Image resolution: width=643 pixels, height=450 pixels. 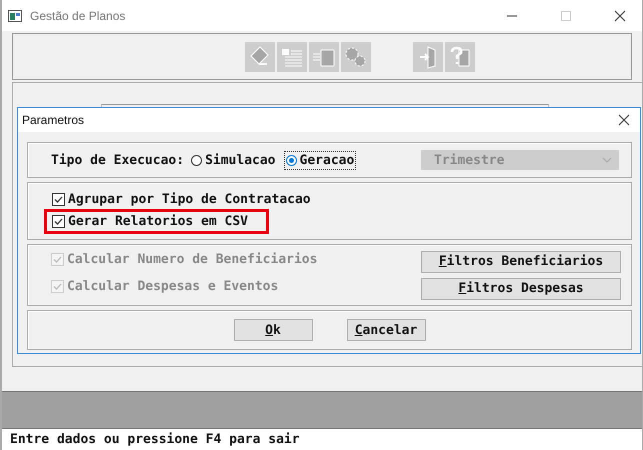 I want to click on window-title: Gestão de Planos, so click(x=78, y=15).